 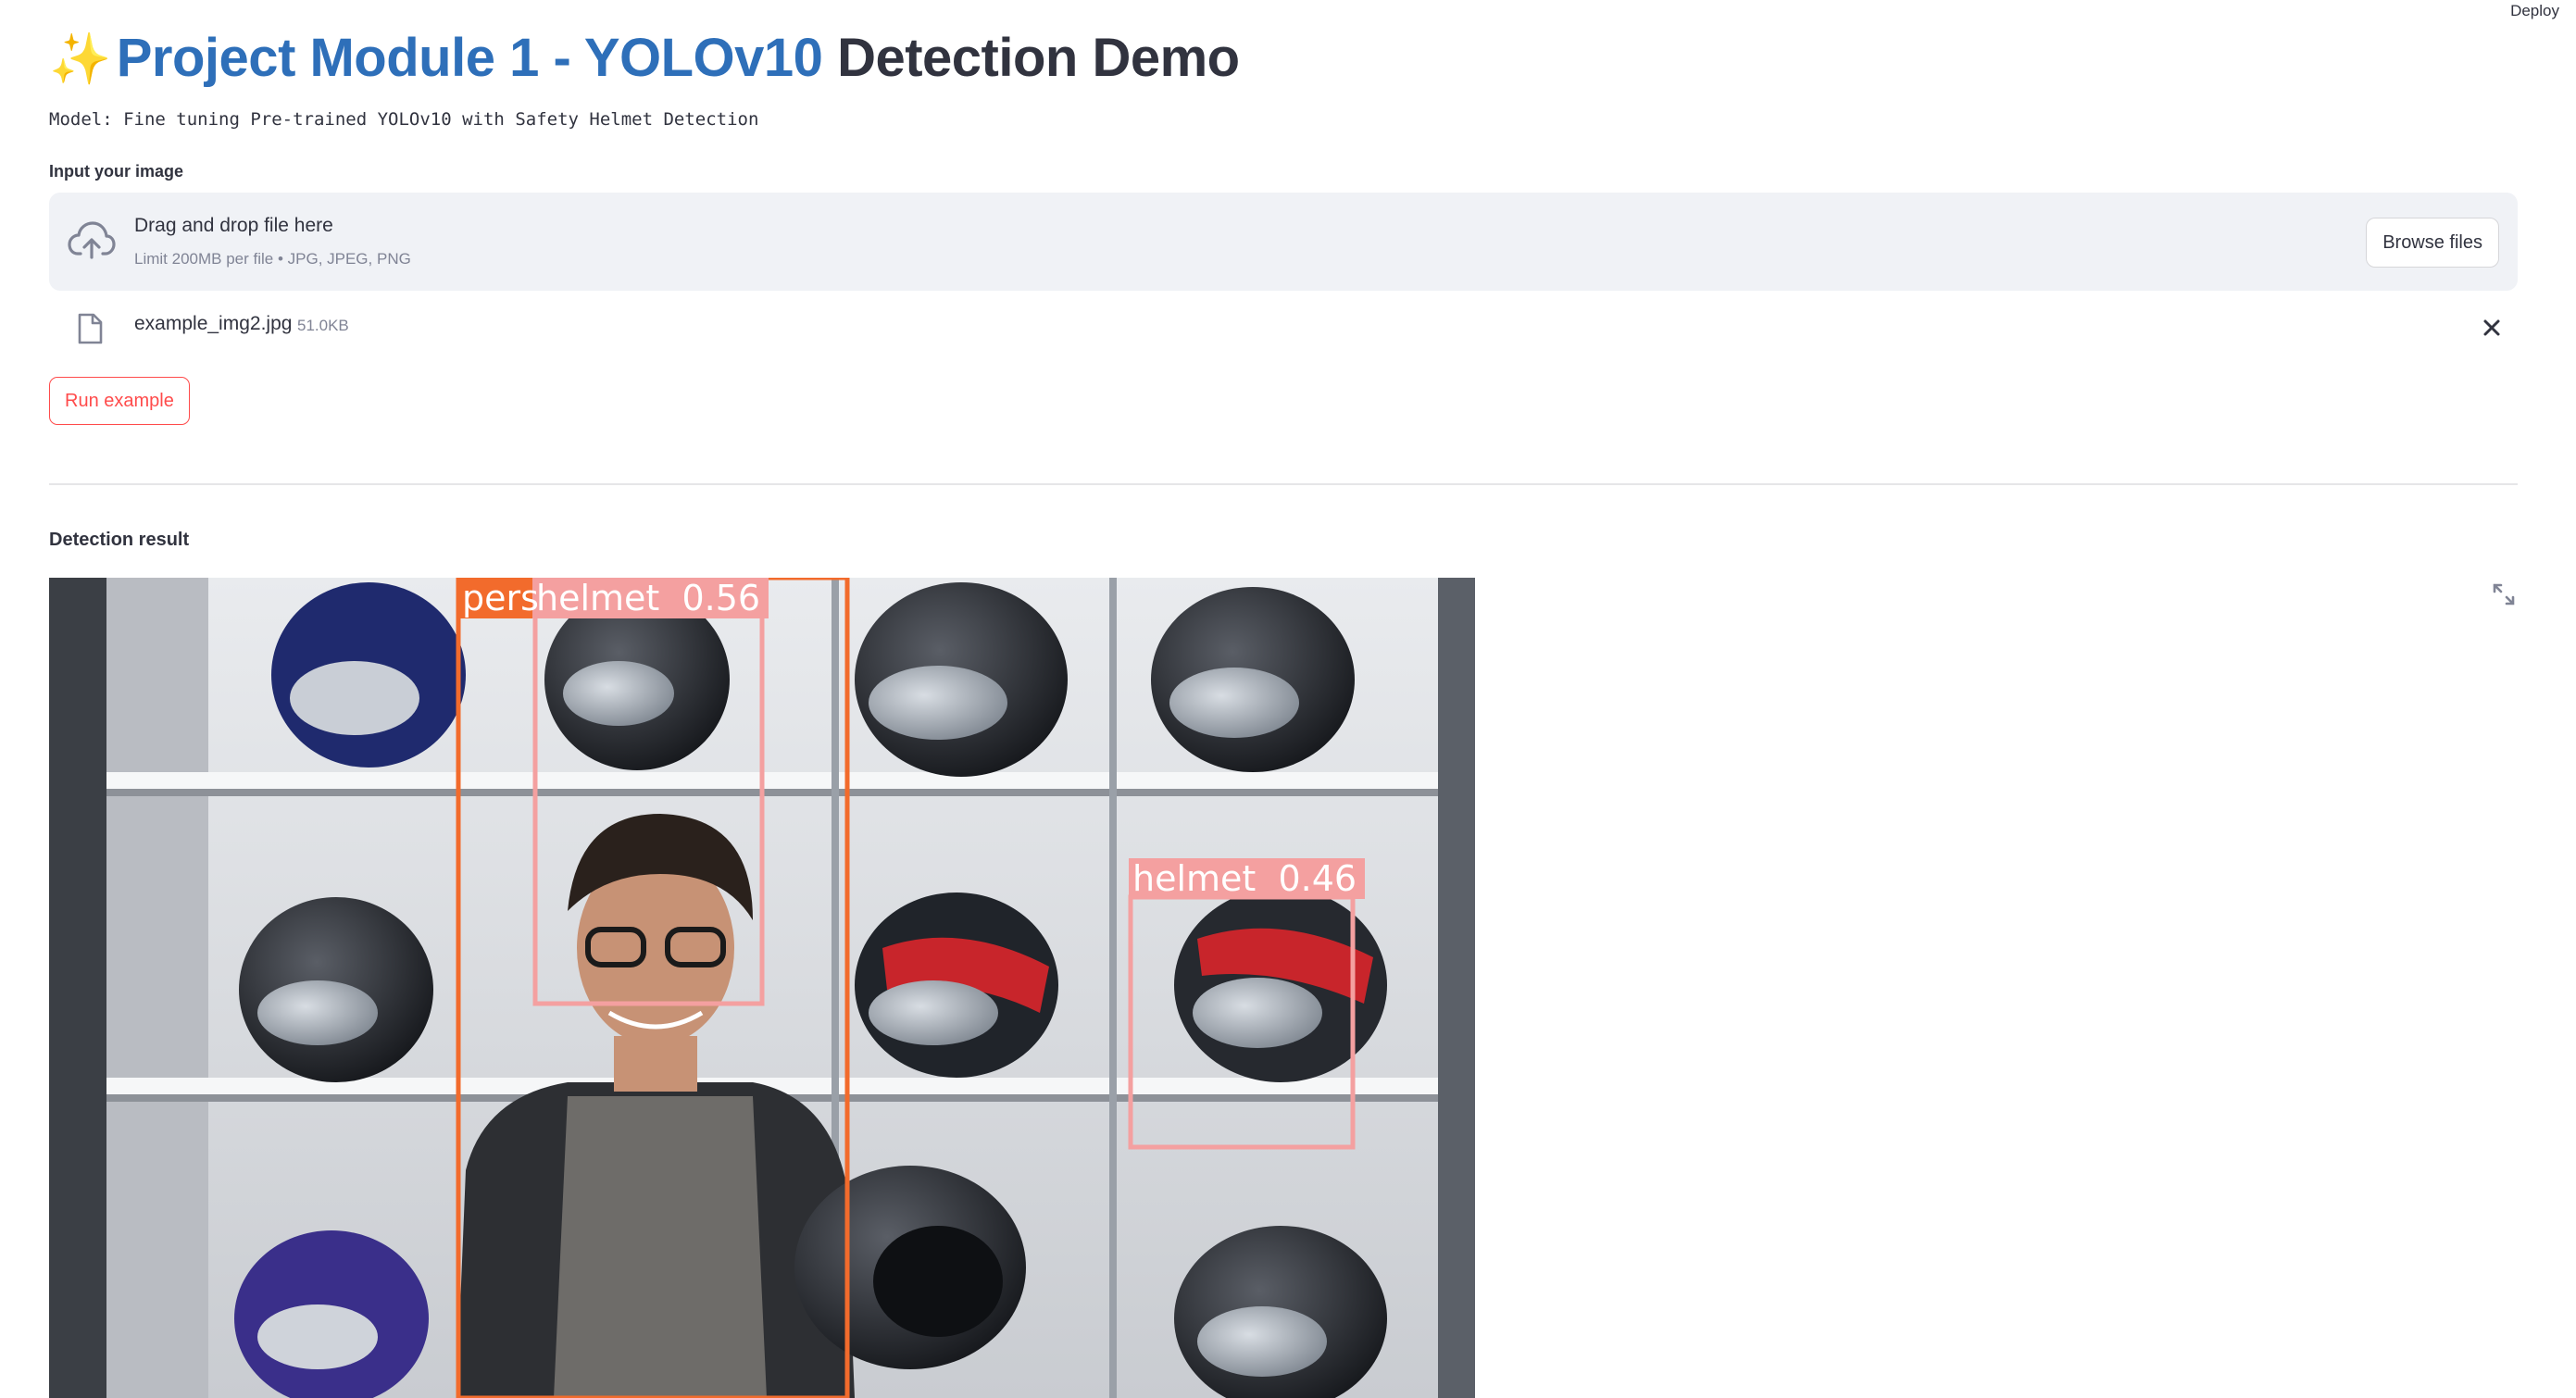 I want to click on deploy-button: Deploy, so click(x=2535, y=11).